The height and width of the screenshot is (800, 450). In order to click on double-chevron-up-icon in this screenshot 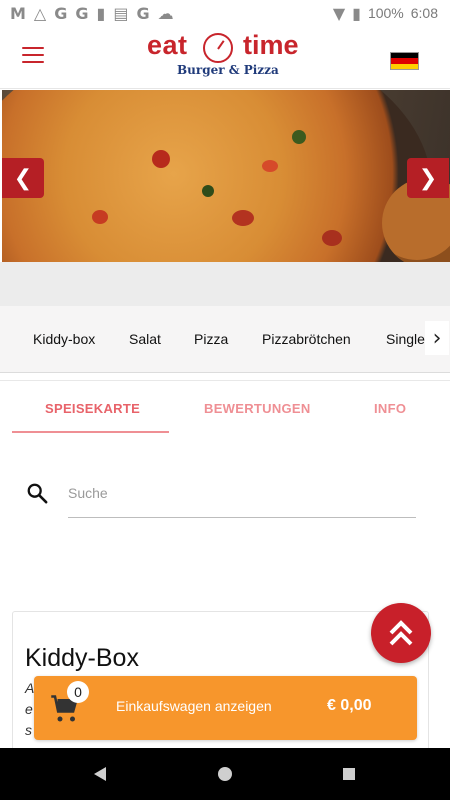, I will do `click(401, 633)`.